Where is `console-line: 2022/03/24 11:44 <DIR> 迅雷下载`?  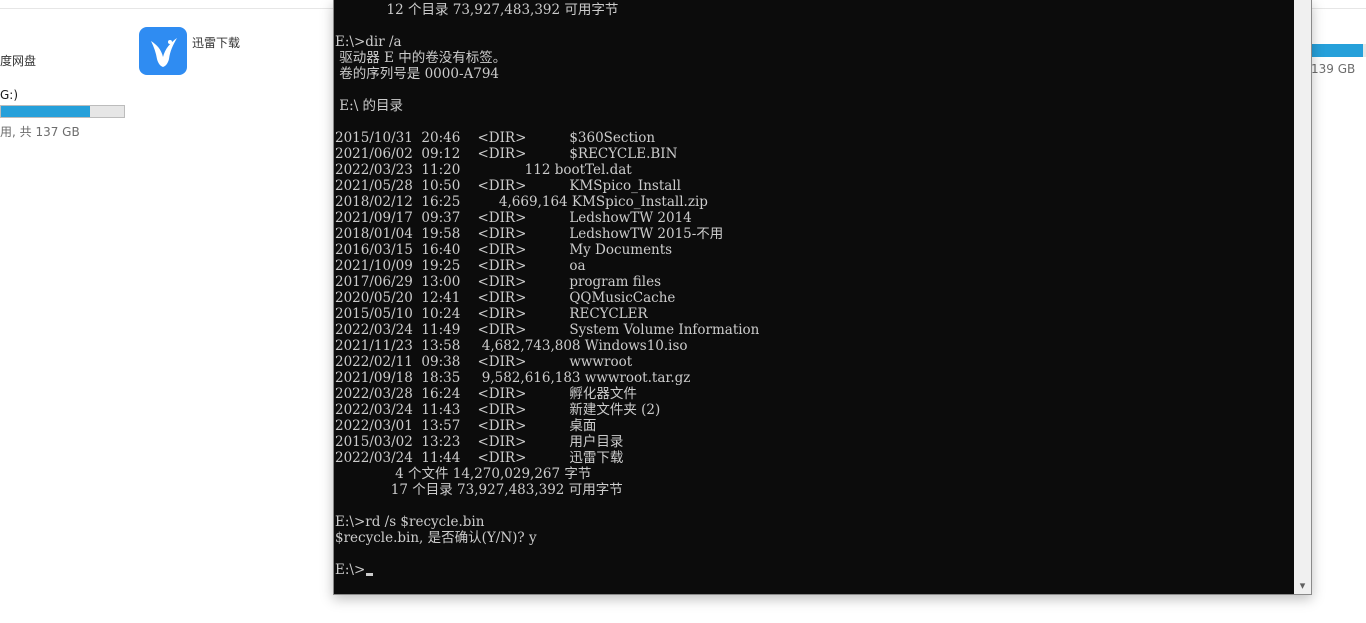 console-line: 2022/03/24 11:44 <DIR> 迅雷下载 is located at coordinates (479, 458).